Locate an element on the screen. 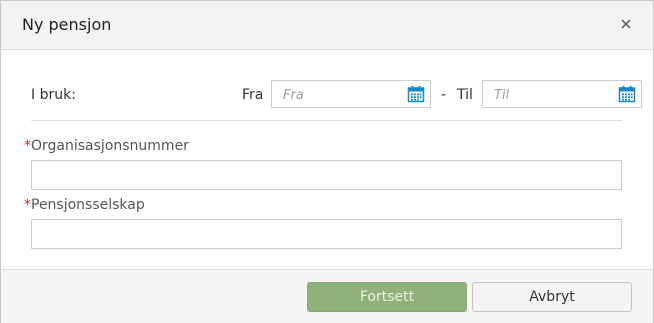  to-date-input is located at coordinates (554, 95).